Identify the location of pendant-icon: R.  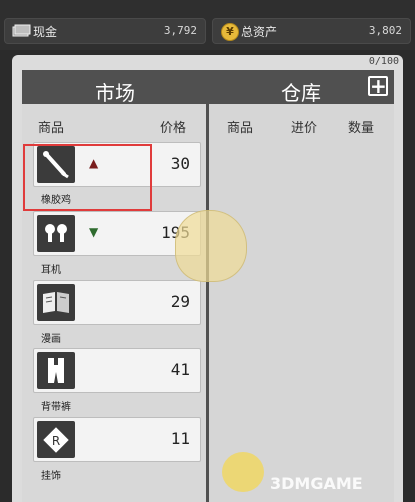
(56, 439).